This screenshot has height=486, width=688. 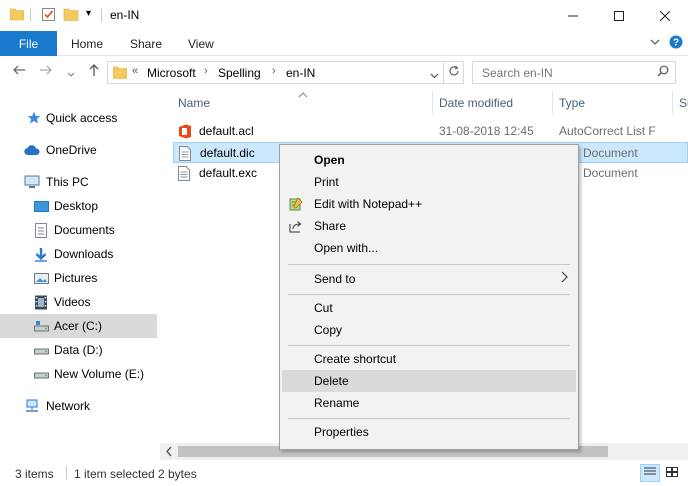 What do you see at coordinates (94, 71) in the screenshot?
I see `up-button` at bounding box center [94, 71].